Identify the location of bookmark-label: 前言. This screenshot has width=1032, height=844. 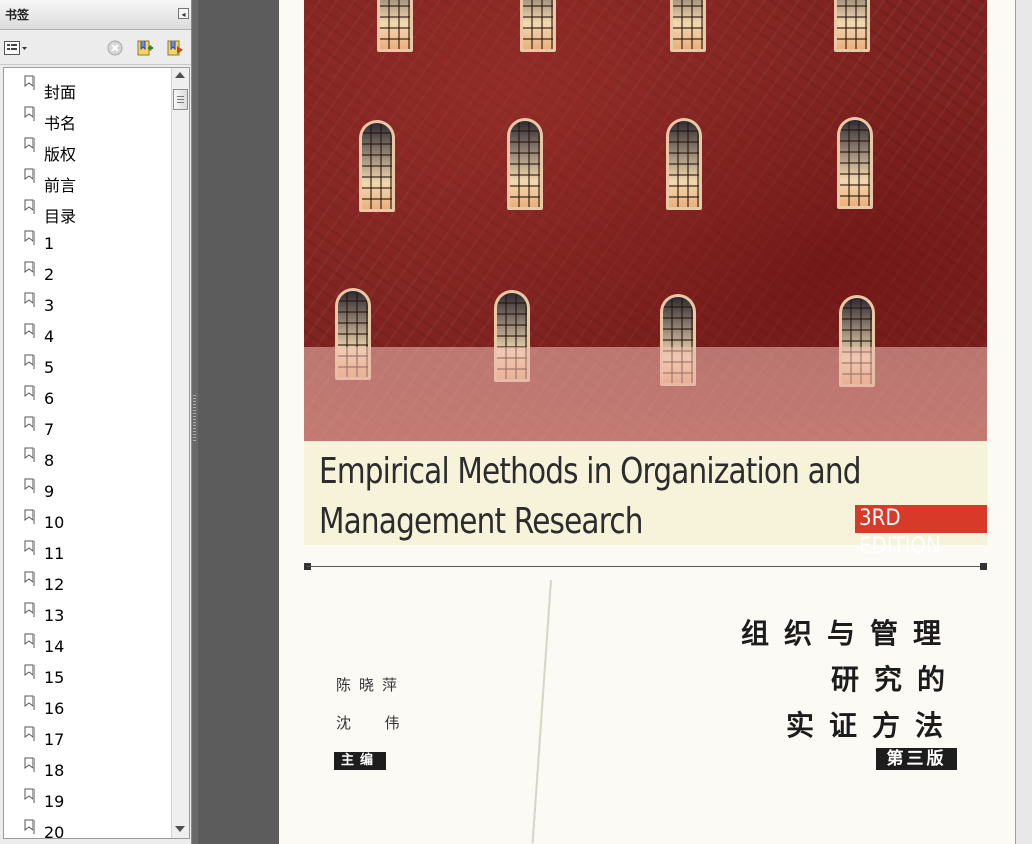
(60, 185).